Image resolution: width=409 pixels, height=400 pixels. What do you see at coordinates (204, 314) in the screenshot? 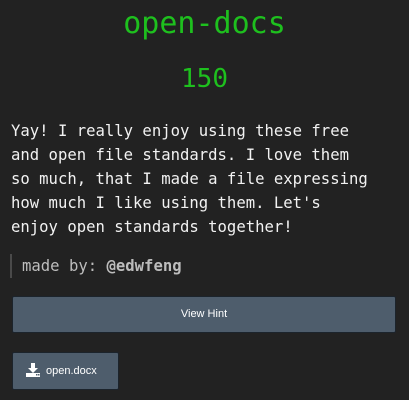
I see `view-hint-button: View Hint` at bounding box center [204, 314].